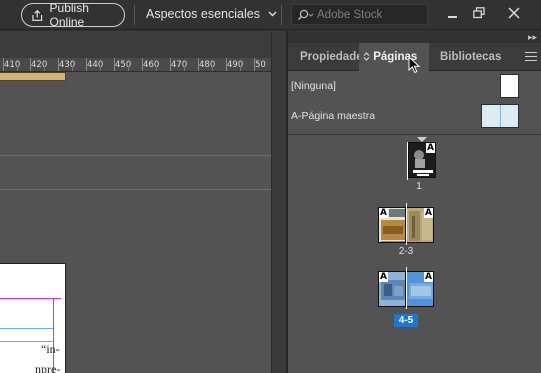 The width and height of the screenshot is (541, 373). What do you see at coordinates (475, 57) in the screenshot?
I see `tab-libraries: Bibliotecas` at bounding box center [475, 57].